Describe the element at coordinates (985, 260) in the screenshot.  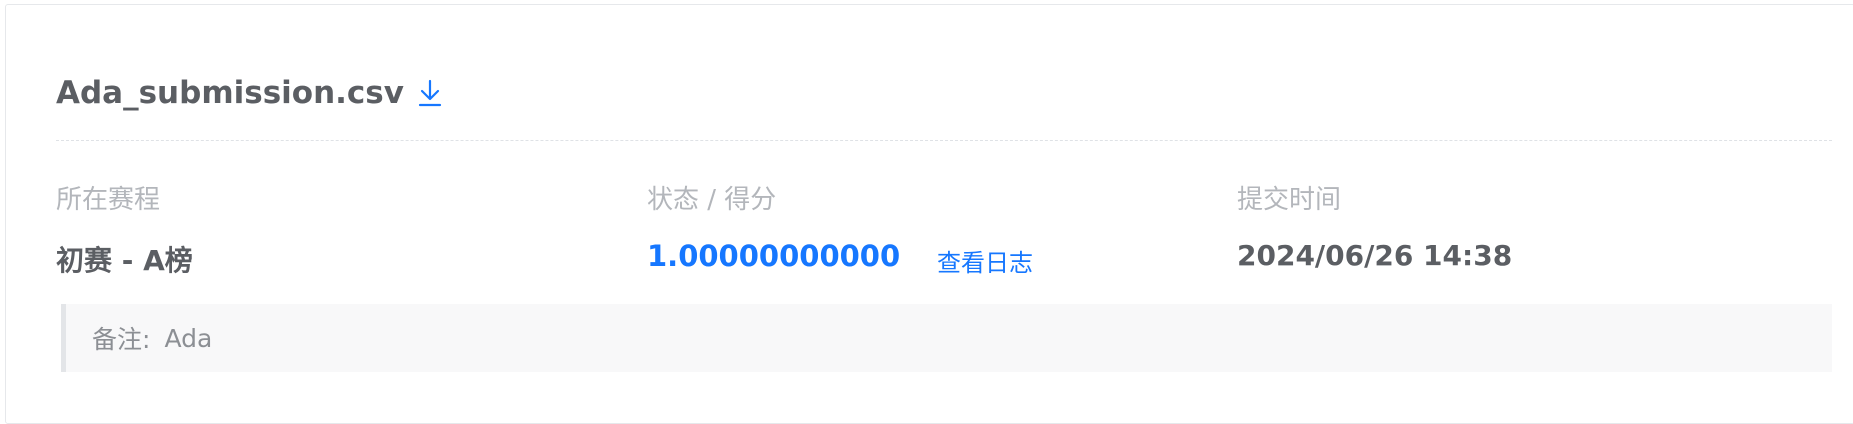
I see `view-log-link: 查看日志` at that location.